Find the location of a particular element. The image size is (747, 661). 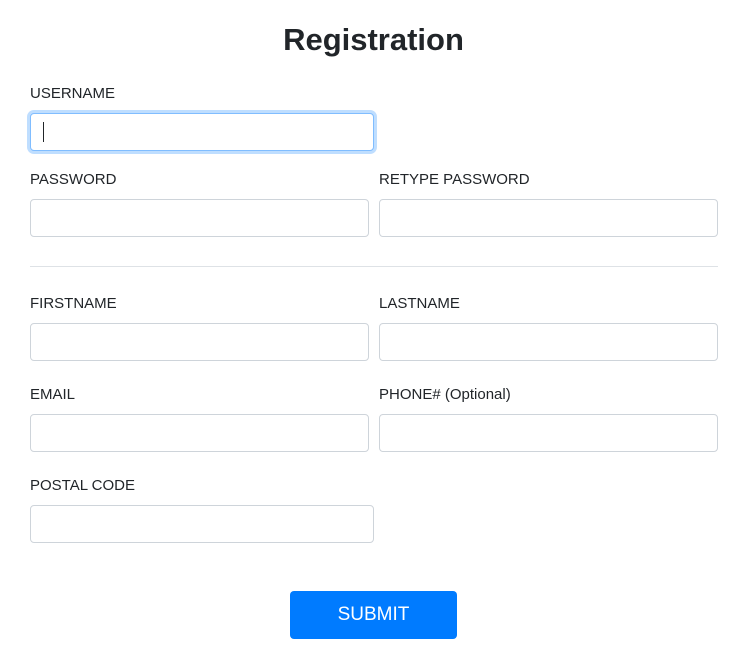

username-input is located at coordinates (202, 132).